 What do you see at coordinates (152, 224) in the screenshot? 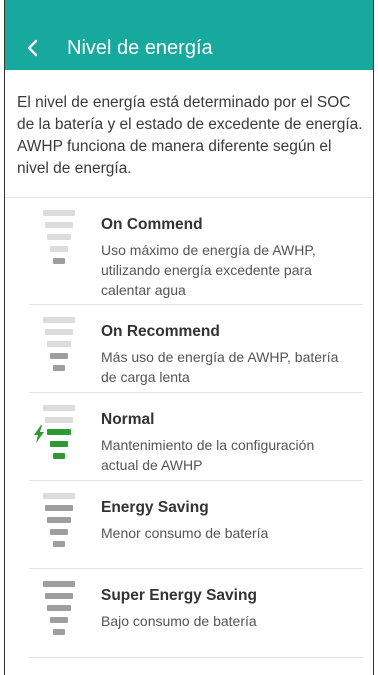
I see `energy-level-name: On Commend` at bounding box center [152, 224].